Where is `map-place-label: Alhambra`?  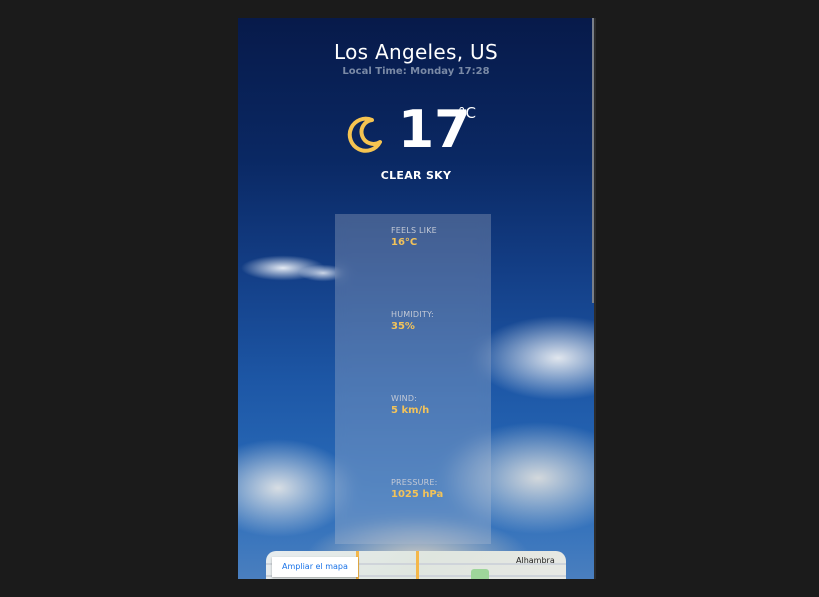
map-place-label: Alhambra is located at coordinates (535, 560).